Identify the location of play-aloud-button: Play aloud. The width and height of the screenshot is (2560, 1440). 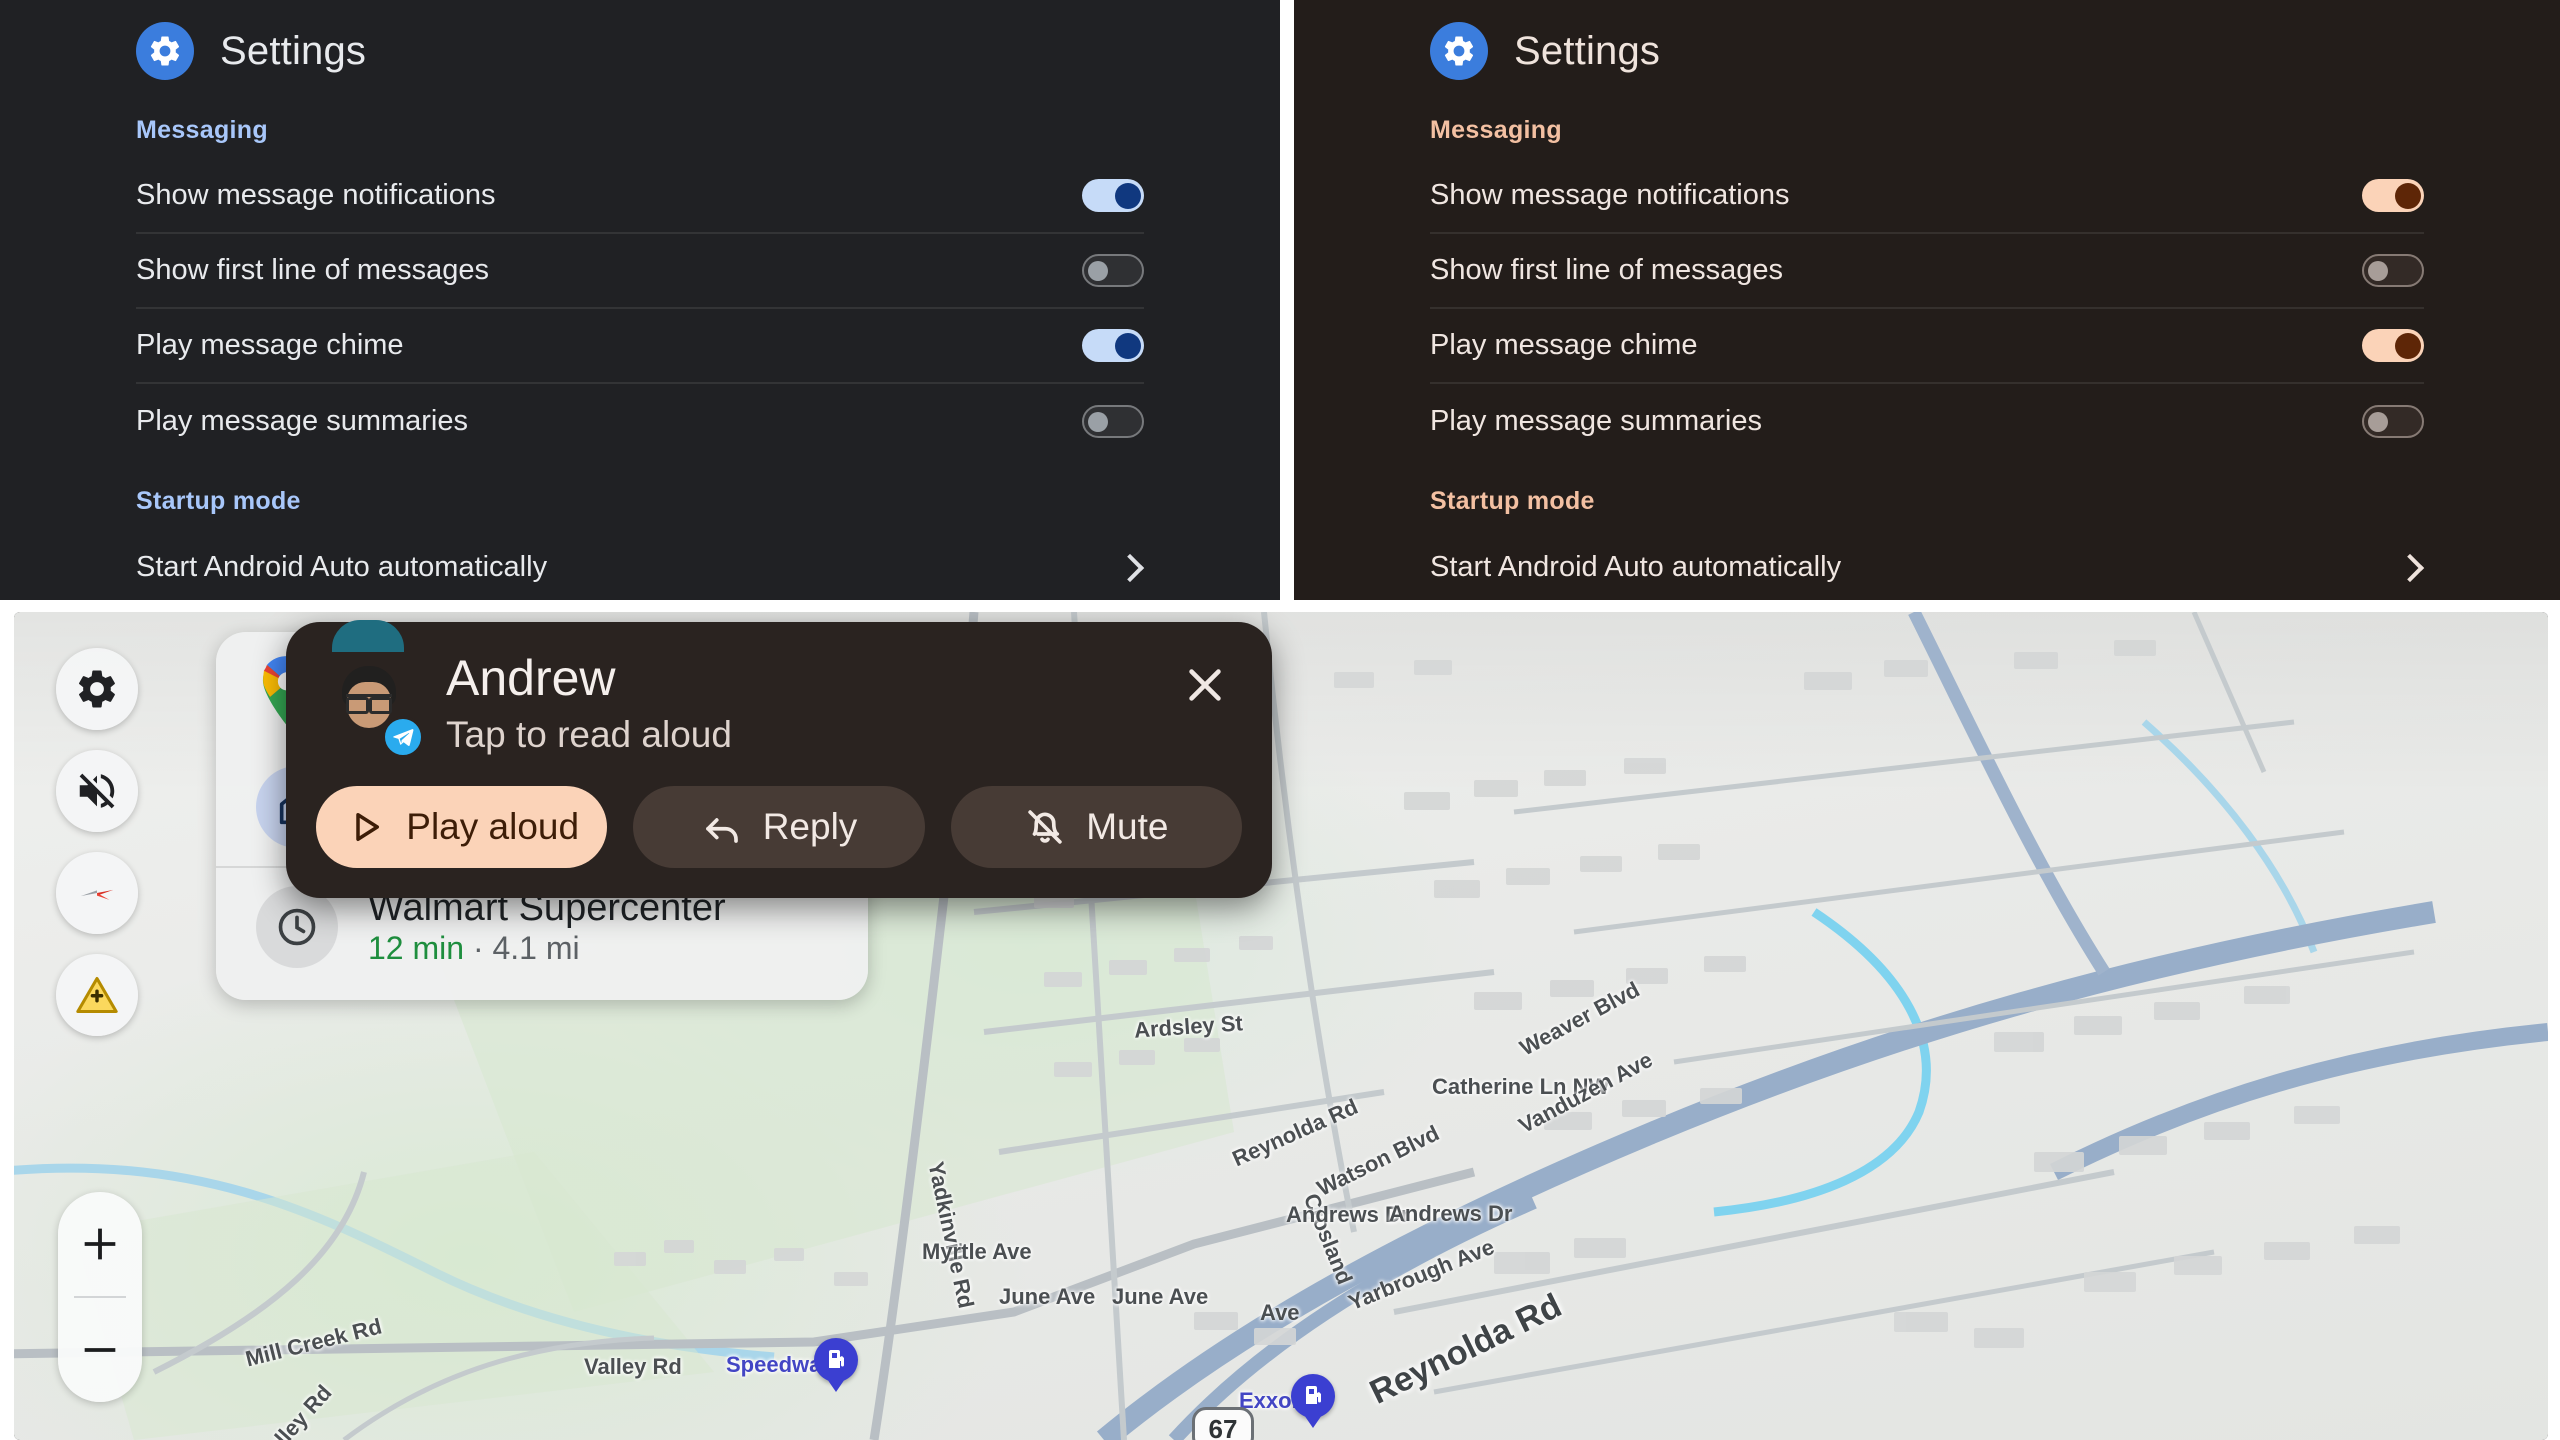
(462, 827).